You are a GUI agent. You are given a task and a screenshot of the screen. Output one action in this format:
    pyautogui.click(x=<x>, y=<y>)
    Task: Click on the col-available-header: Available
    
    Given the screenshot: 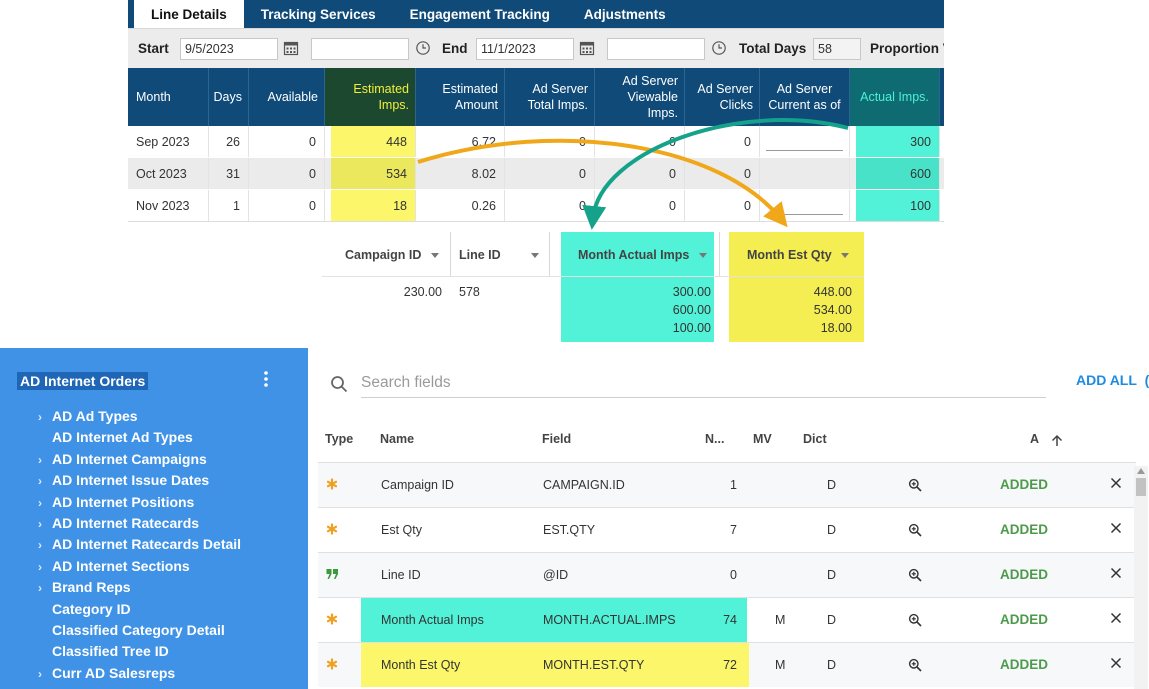 What is the action you would take?
    pyautogui.click(x=287, y=97)
    